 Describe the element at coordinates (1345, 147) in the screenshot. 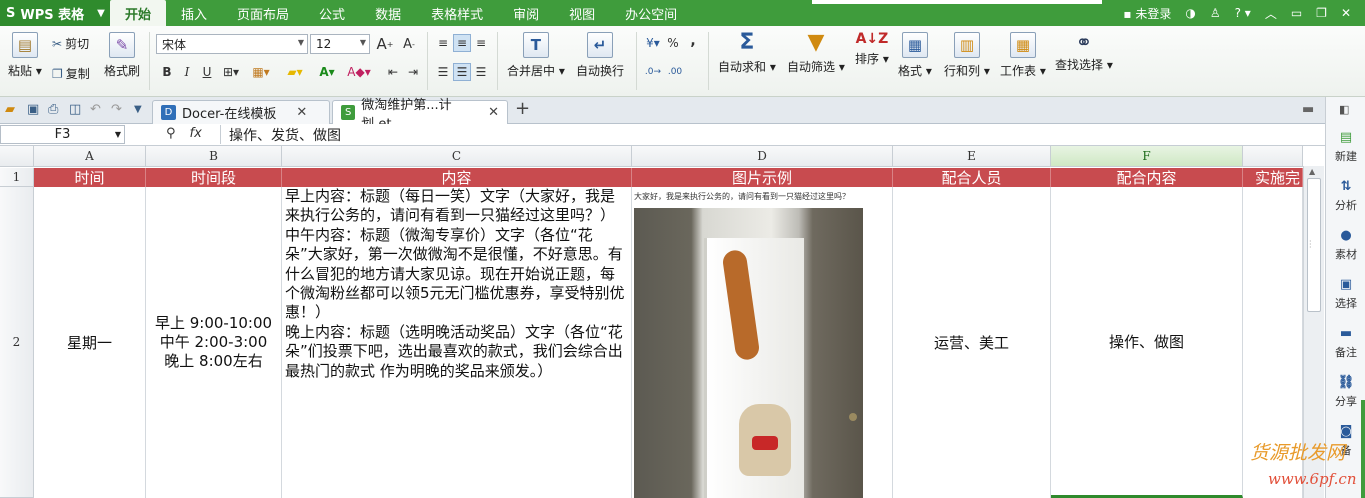

I see `sidebar-item-new: ▤ 新建` at that location.